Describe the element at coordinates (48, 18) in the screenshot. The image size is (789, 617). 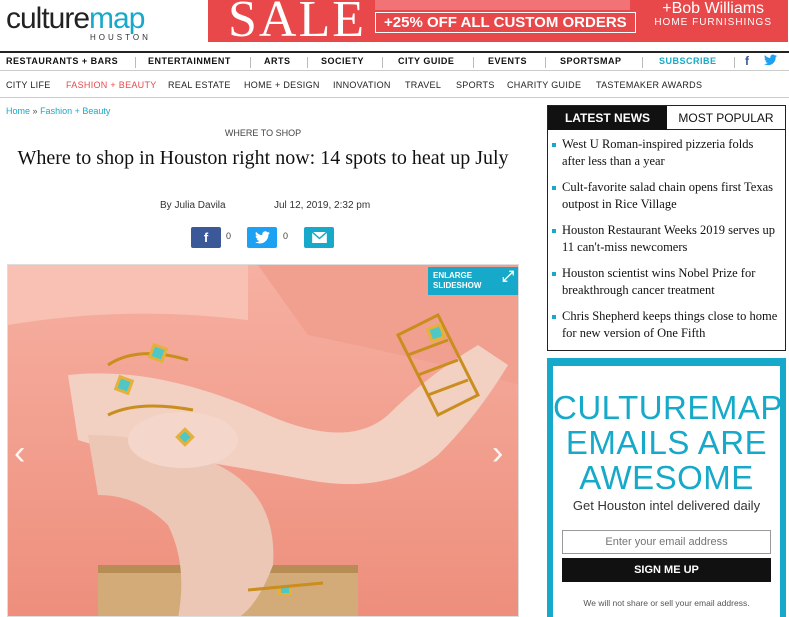
I see `logo-culture: culture` at that location.